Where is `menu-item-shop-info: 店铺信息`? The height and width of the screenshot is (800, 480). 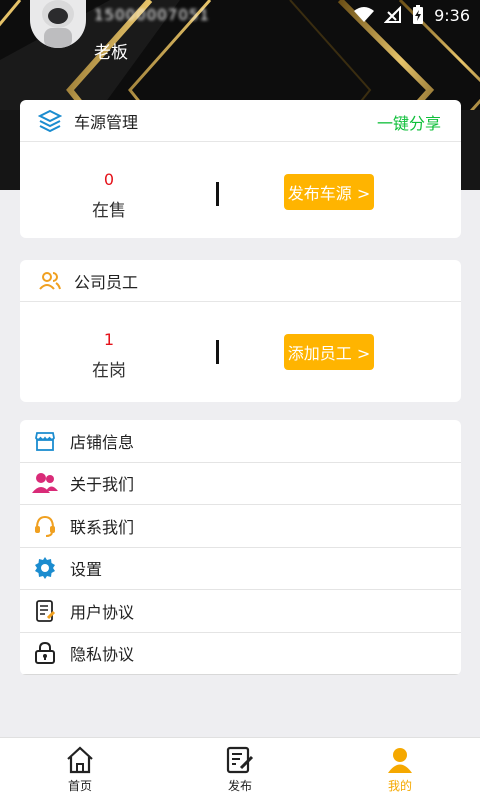
menu-item-shop-info: 店铺信息 is located at coordinates (240, 441).